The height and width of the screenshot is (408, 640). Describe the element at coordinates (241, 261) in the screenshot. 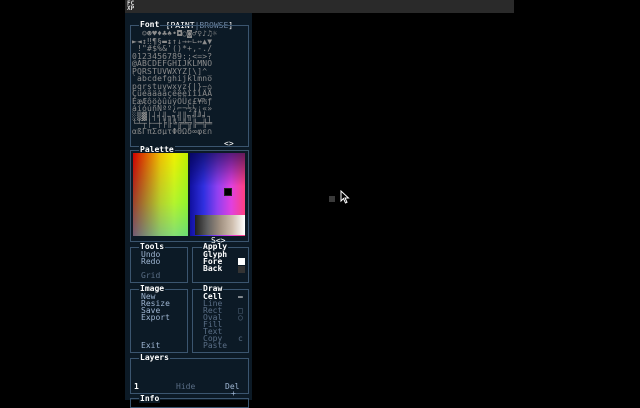

I see `fore-color-swatch` at that location.